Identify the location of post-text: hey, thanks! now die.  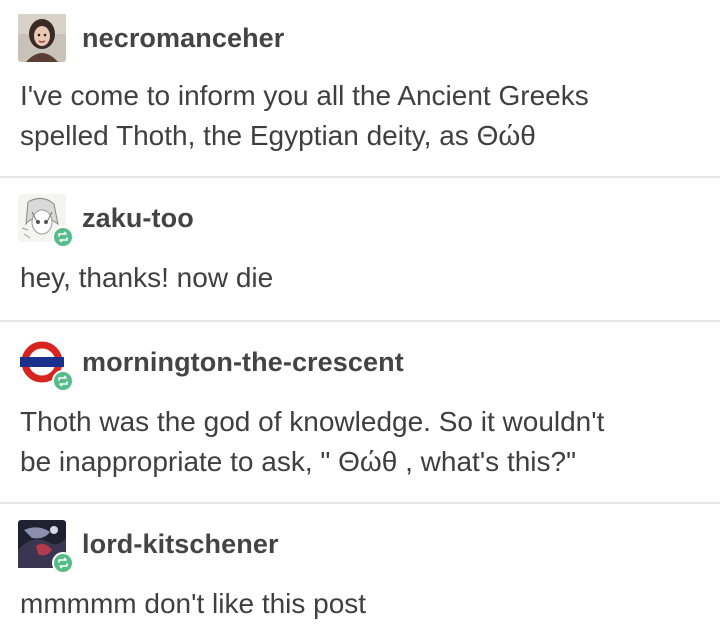
(147, 277).